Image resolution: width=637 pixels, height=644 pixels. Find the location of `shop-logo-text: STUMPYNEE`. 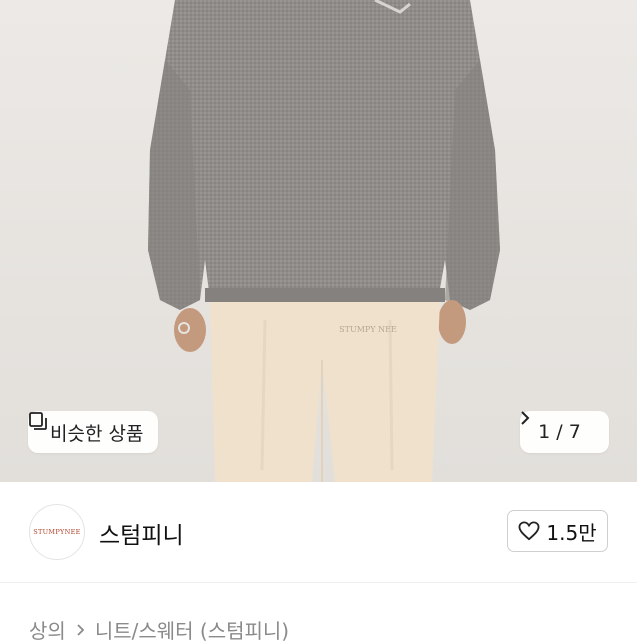

shop-logo-text: STUMPYNEE is located at coordinates (57, 532).